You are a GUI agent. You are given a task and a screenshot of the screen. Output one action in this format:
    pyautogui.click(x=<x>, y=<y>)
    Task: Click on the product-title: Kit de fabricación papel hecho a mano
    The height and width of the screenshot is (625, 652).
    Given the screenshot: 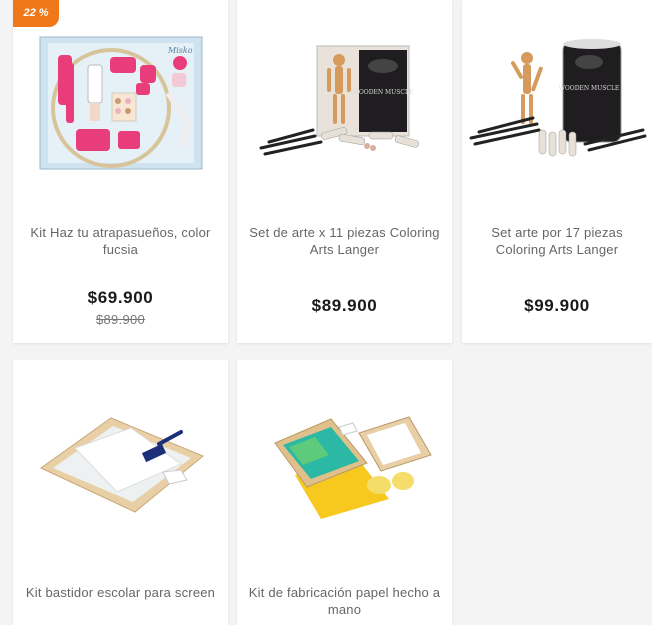 What is the action you would take?
    pyautogui.click(x=344, y=601)
    